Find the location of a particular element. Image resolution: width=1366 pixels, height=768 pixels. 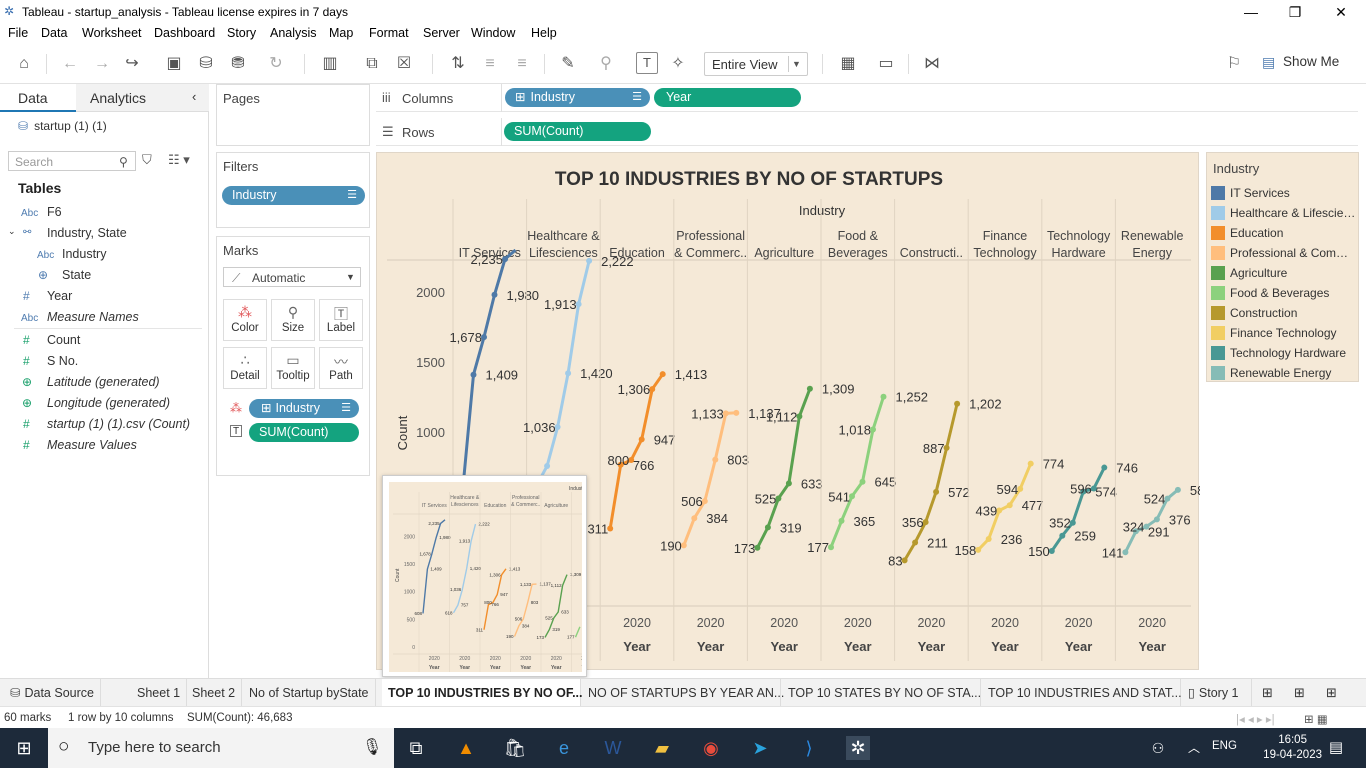

legend-item: Construction is located at coordinates (1284, 313).